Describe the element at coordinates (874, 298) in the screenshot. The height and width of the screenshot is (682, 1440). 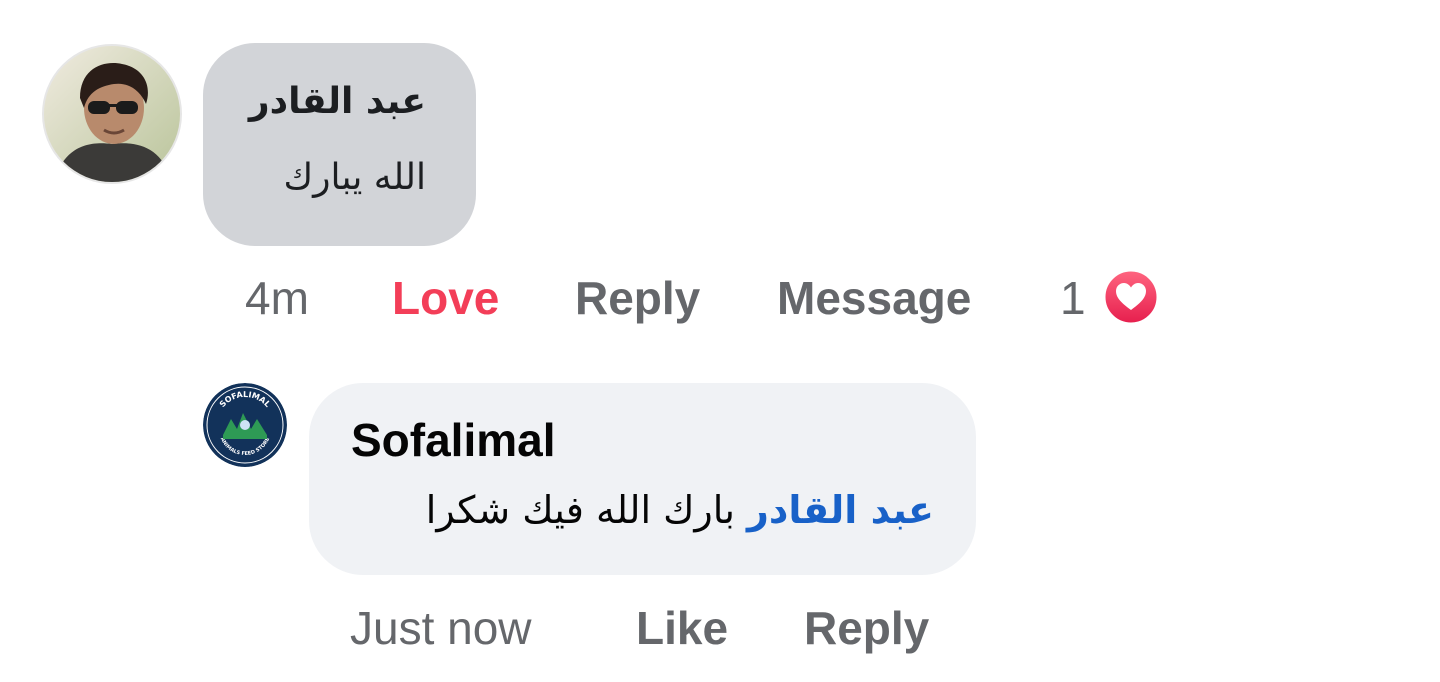
I see `message-button: Message` at that location.